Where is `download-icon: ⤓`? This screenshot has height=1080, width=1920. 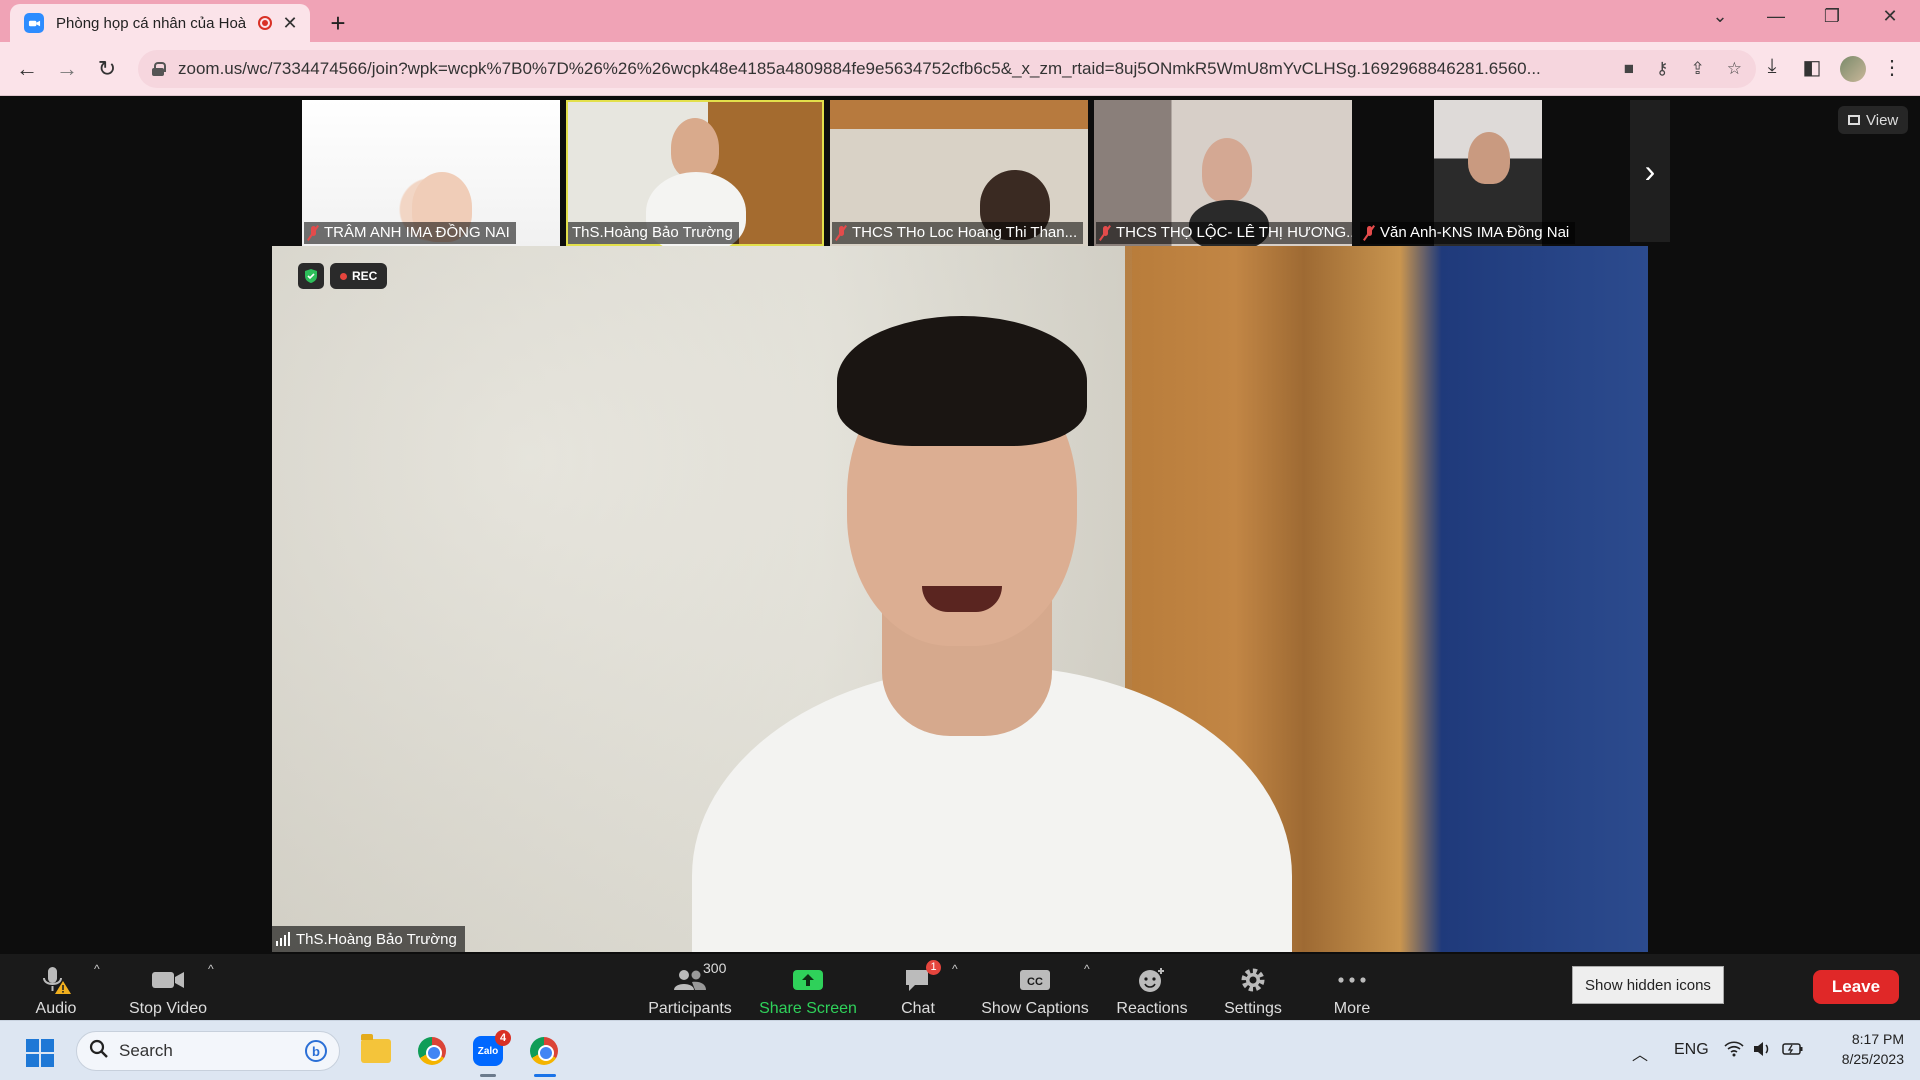 download-icon: ⤓ is located at coordinates (1772, 66).